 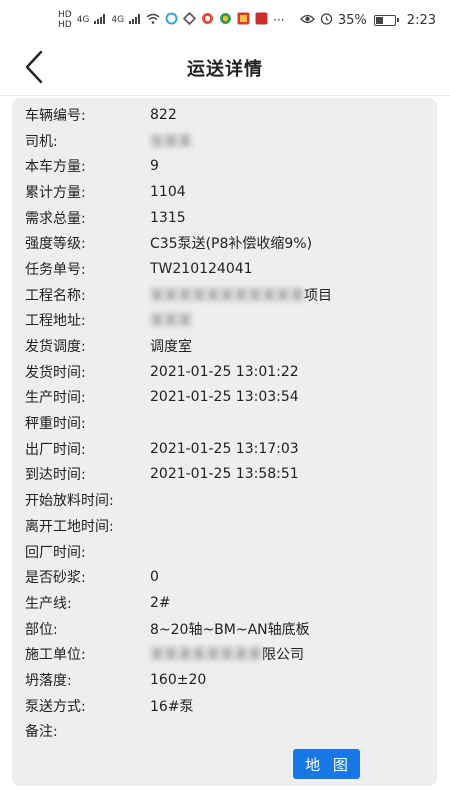 What do you see at coordinates (55, 552) in the screenshot?
I see `detail-label: 回厂时间:` at bounding box center [55, 552].